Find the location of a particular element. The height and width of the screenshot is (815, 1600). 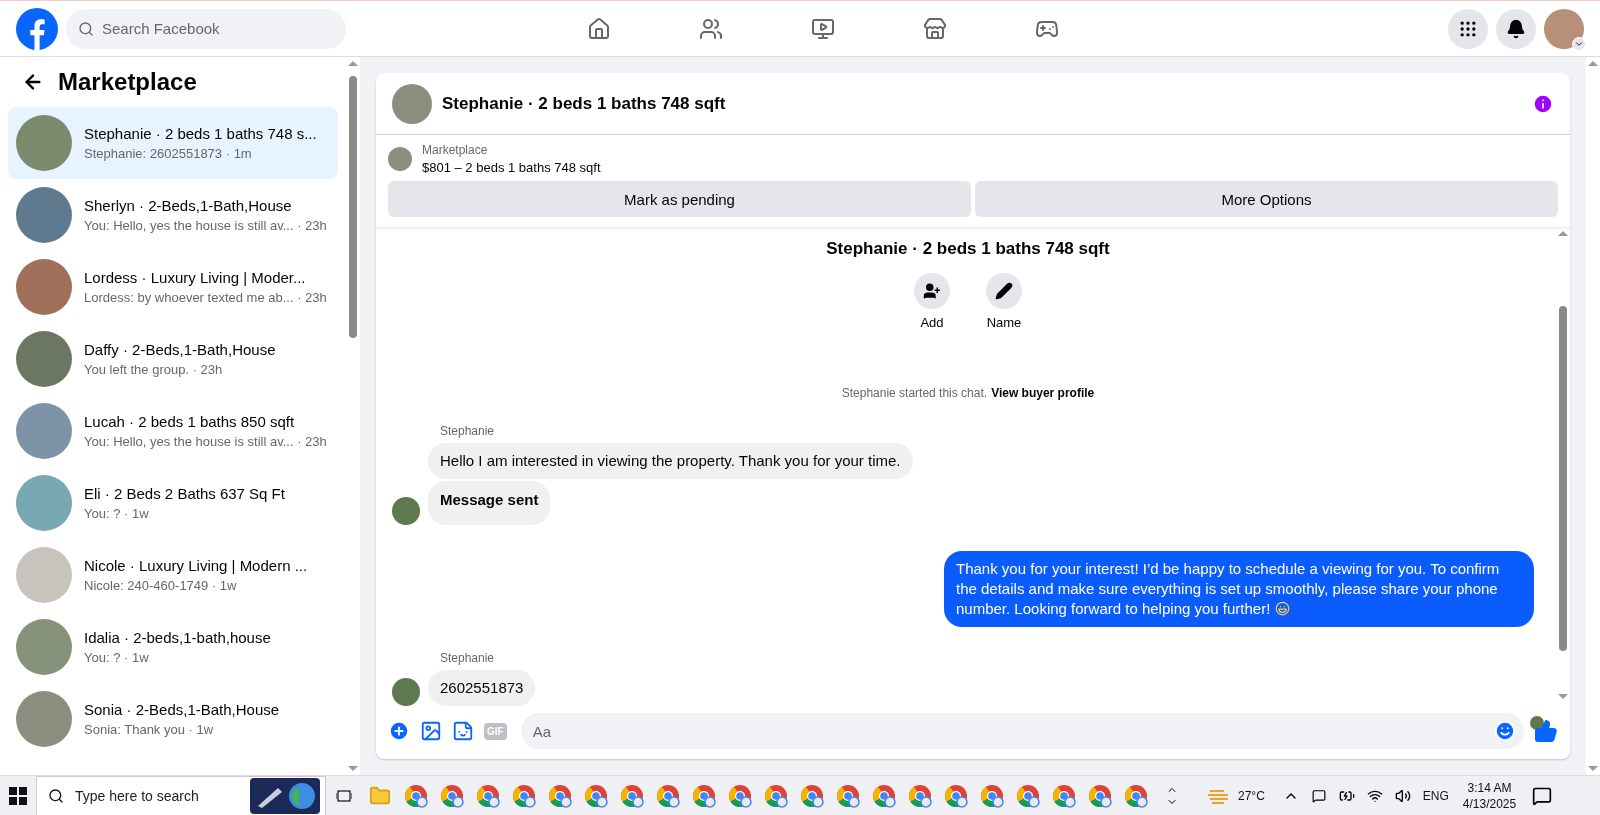

conversation-item: Nicole · Luxury Living | Modern ... Nicole: 240-460-1749 · 1w is located at coordinates (173, 575).